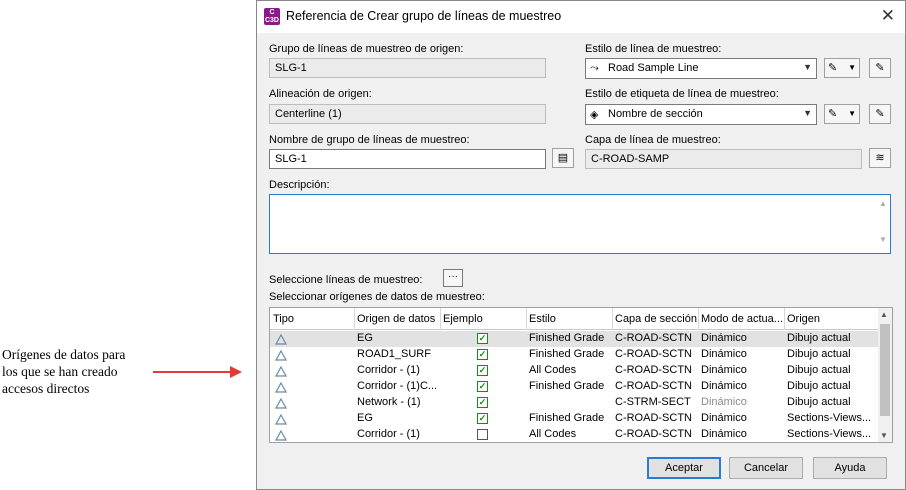  What do you see at coordinates (346, 280) in the screenshot?
I see `select-lines-label: Seleccione líneas de muestreo:` at bounding box center [346, 280].